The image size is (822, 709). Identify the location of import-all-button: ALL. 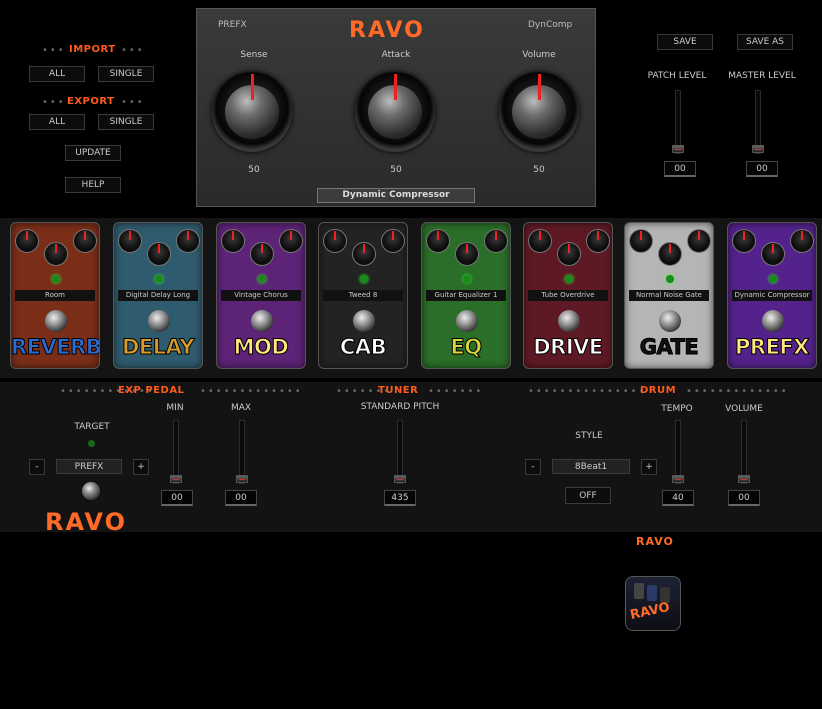
(57, 74).